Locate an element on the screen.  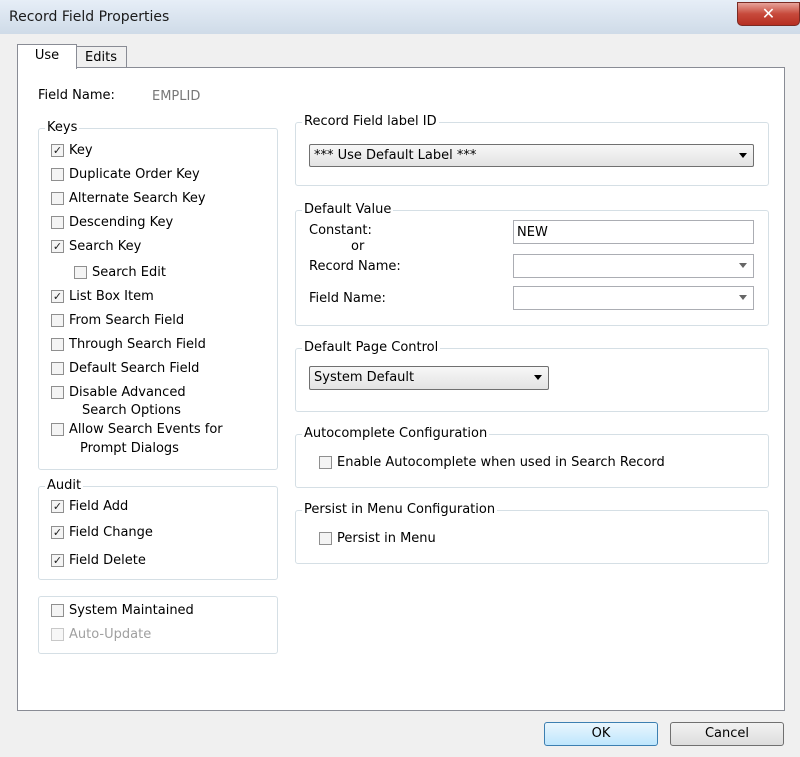
constant-input-value: NEW is located at coordinates (532, 232).